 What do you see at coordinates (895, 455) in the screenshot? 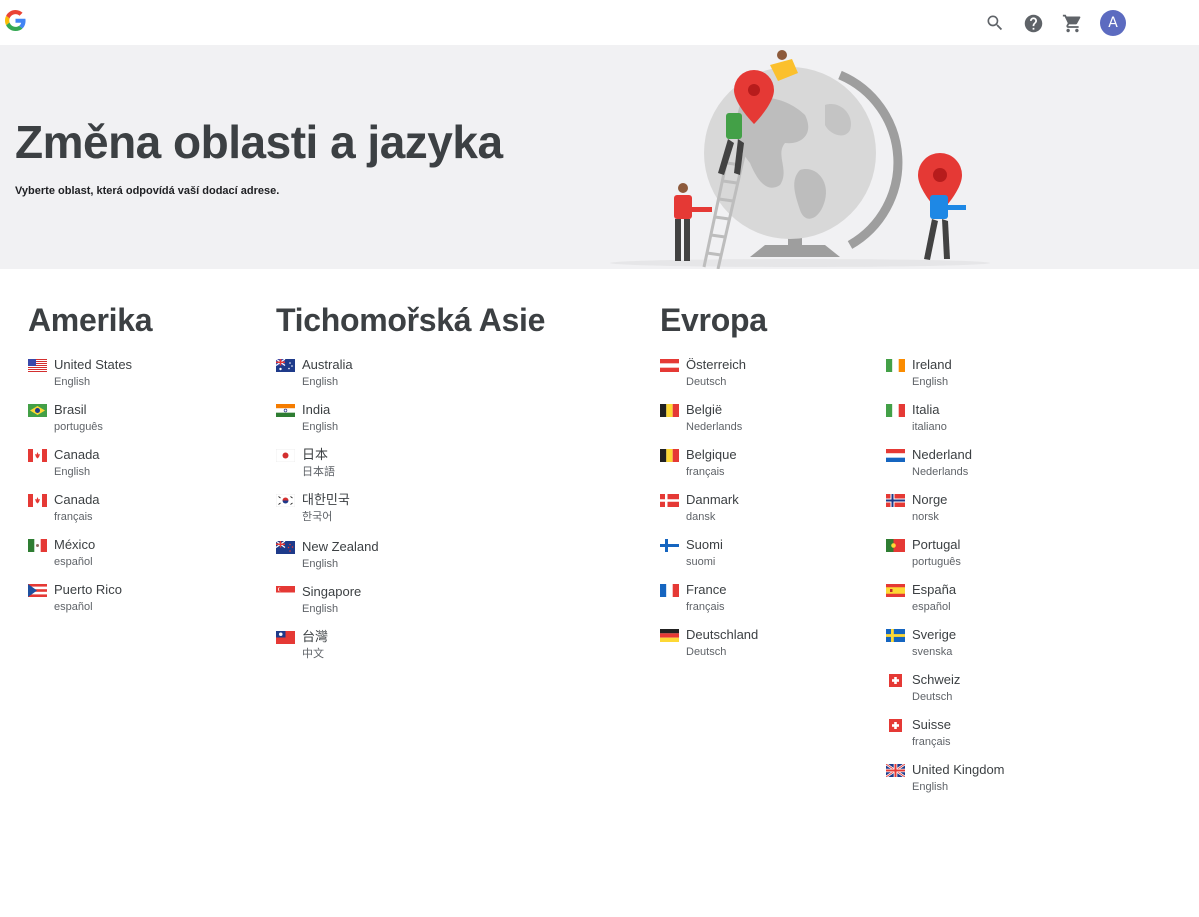
I see `nl-flag-icon` at bounding box center [895, 455].